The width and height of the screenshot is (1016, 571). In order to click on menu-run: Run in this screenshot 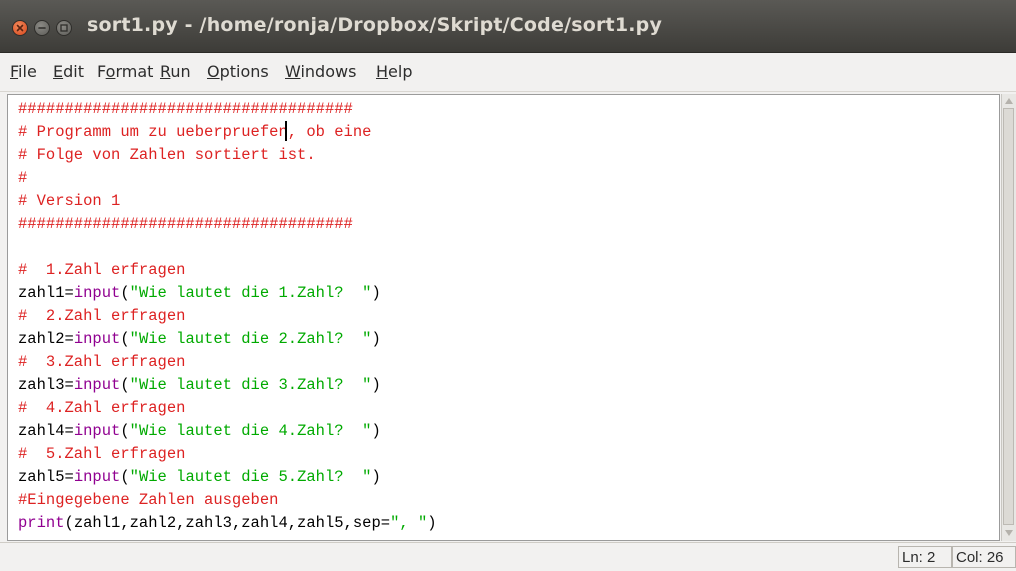, I will do `click(175, 71)`.